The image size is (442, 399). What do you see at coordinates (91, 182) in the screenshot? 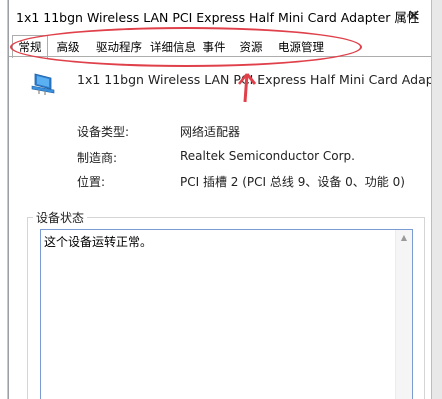
I see `location-label: 位置:` at bounding box center [91, 182].